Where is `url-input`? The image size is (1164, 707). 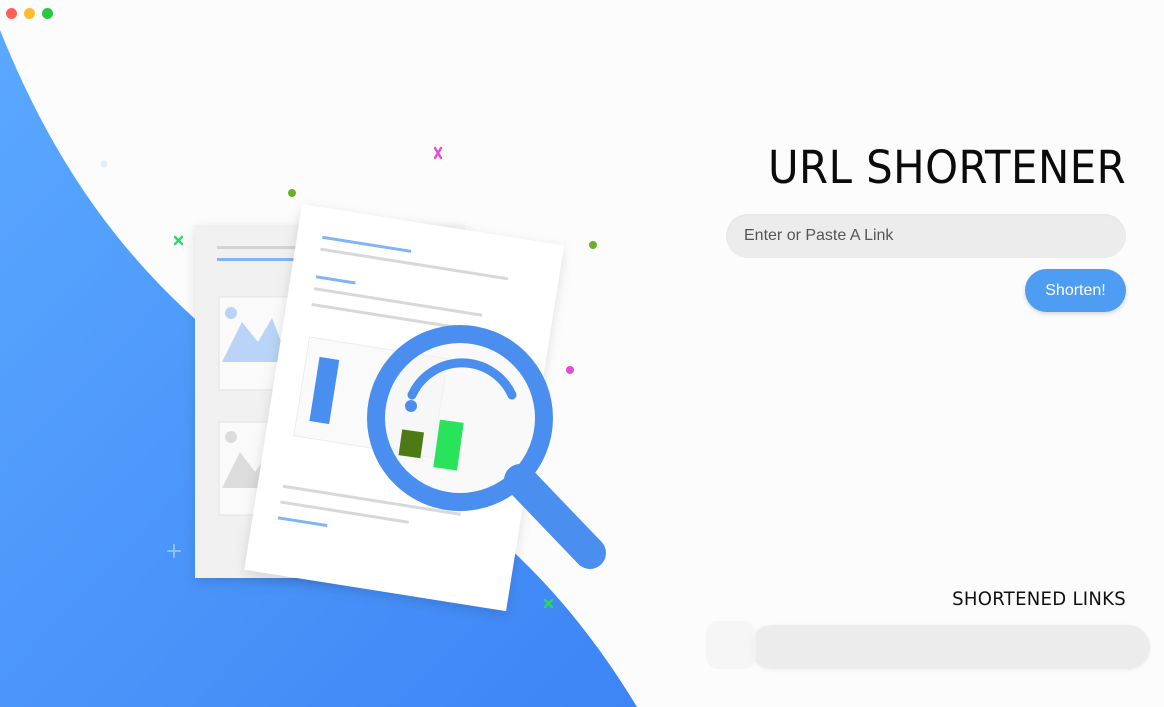 url-input is located at coordinates (926, 236).